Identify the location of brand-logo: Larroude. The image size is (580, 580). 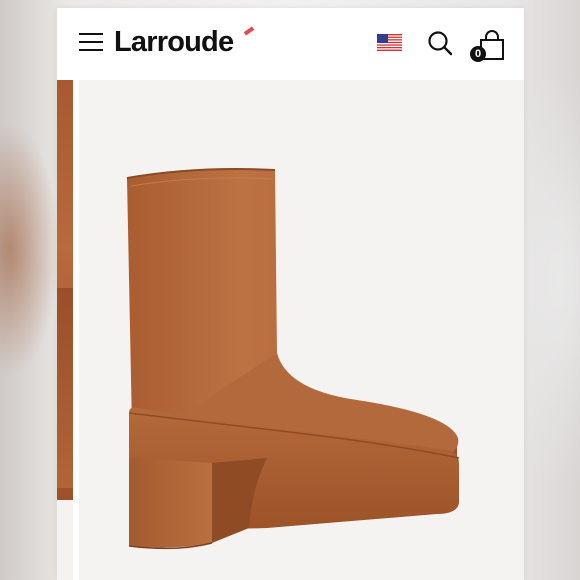
(174, 42).